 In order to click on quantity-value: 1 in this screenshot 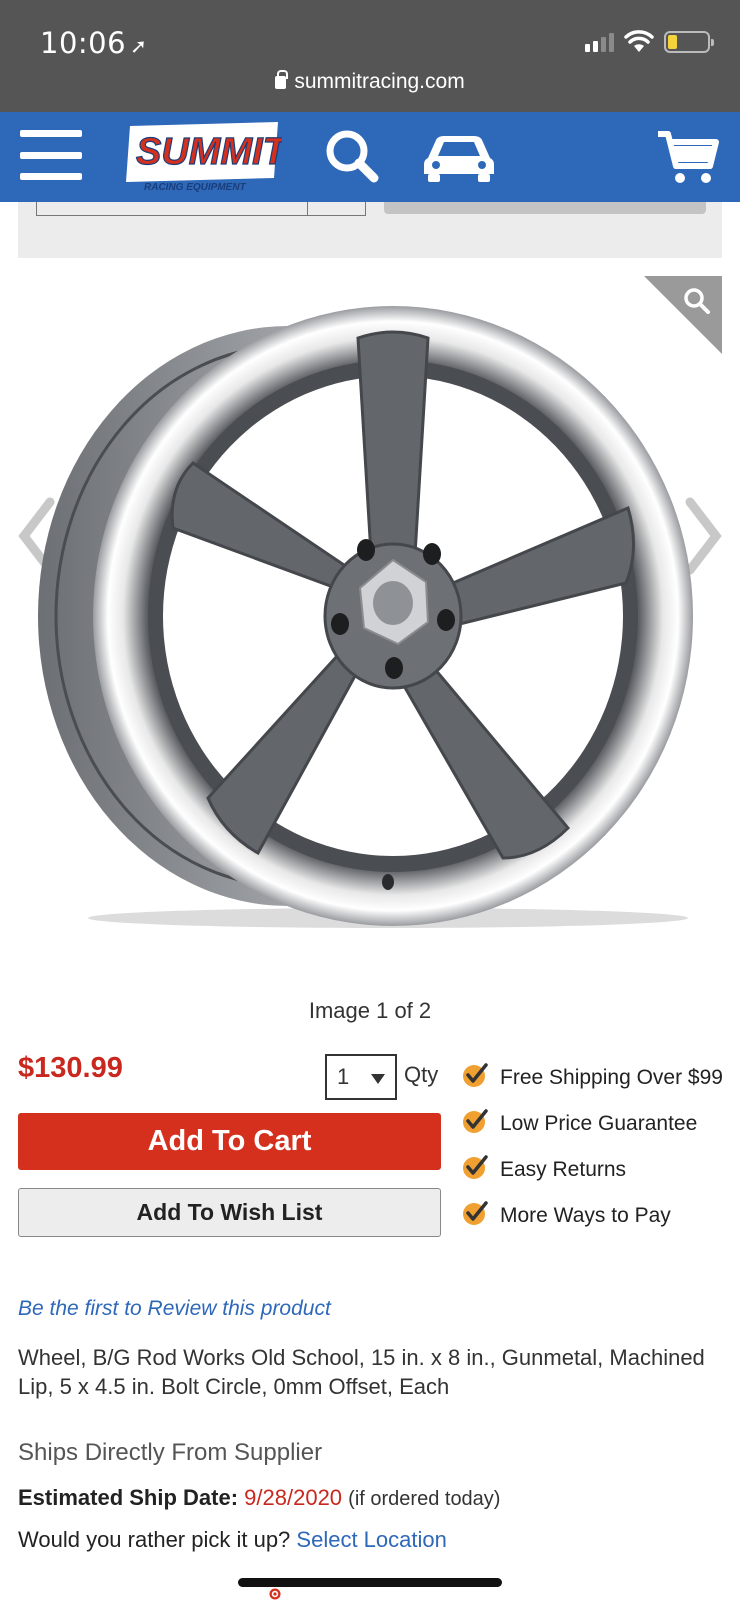, I will do `click(343, 1076)`.